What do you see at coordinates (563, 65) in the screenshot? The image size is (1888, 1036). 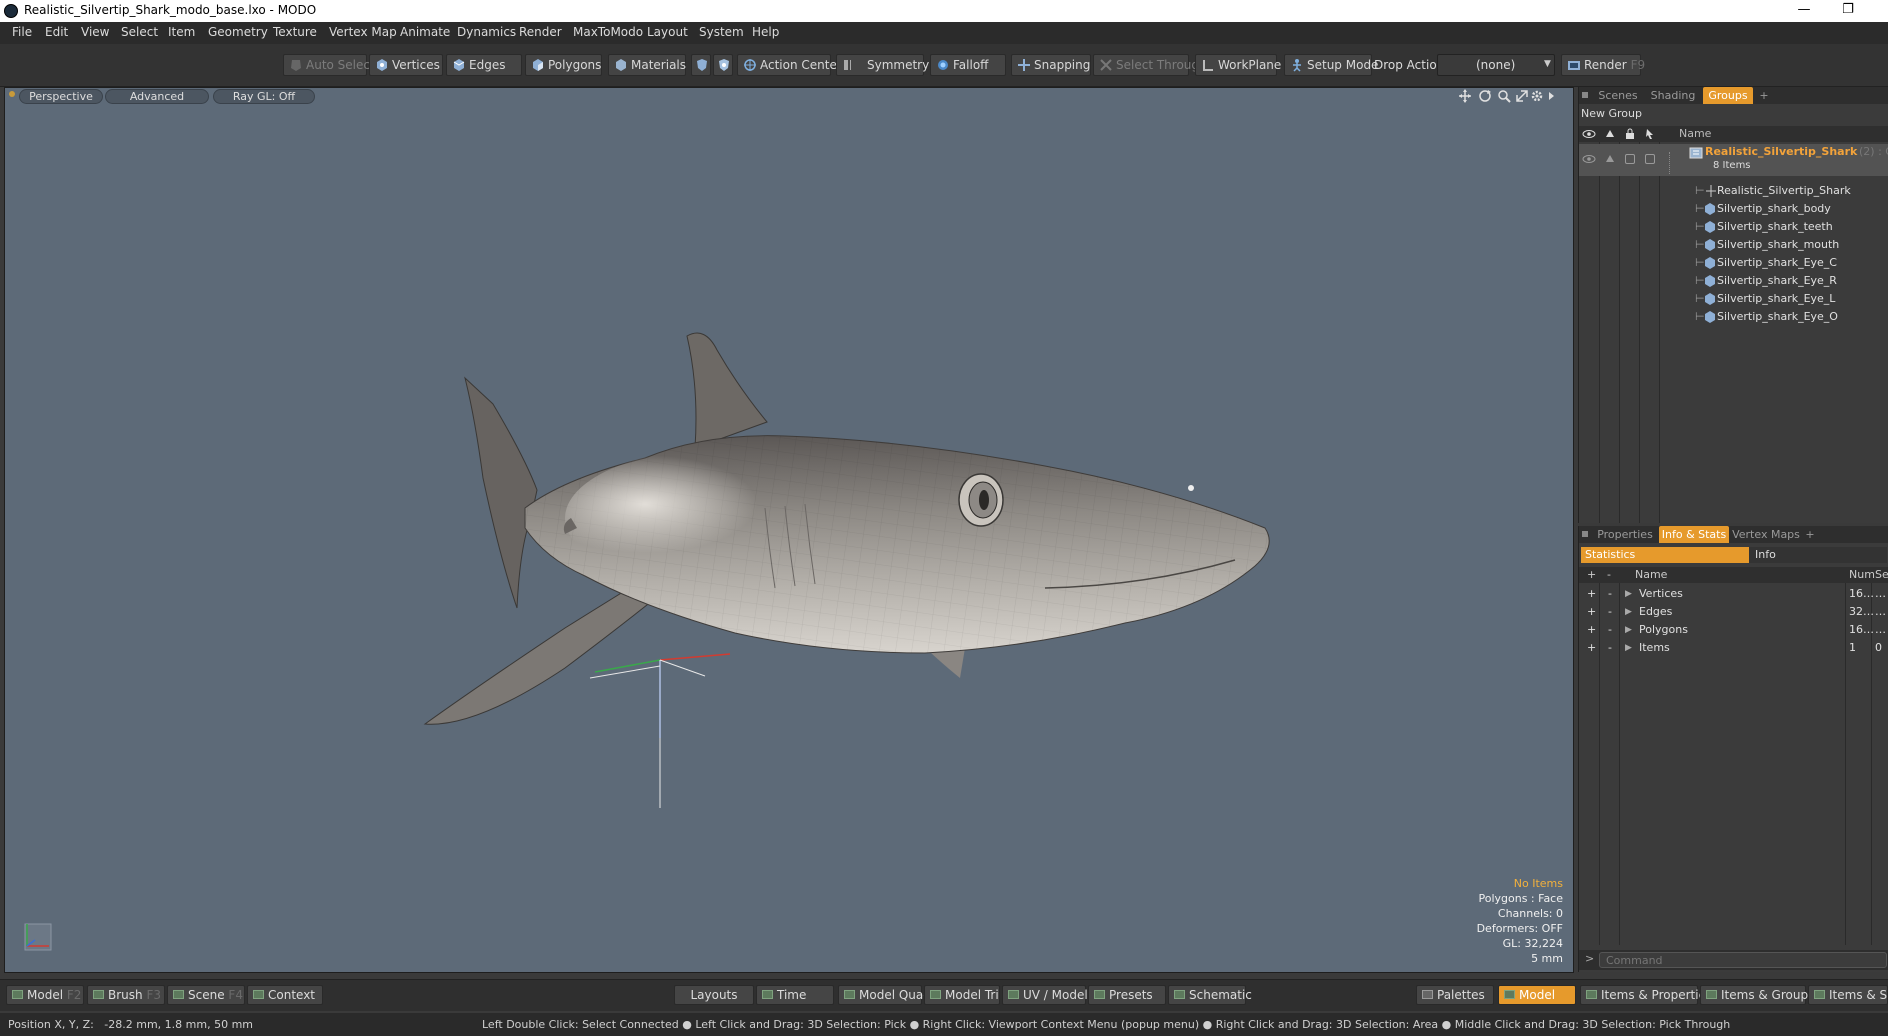 I see `polygons-mode-button: Polygons` at bounding box center [563, 65].